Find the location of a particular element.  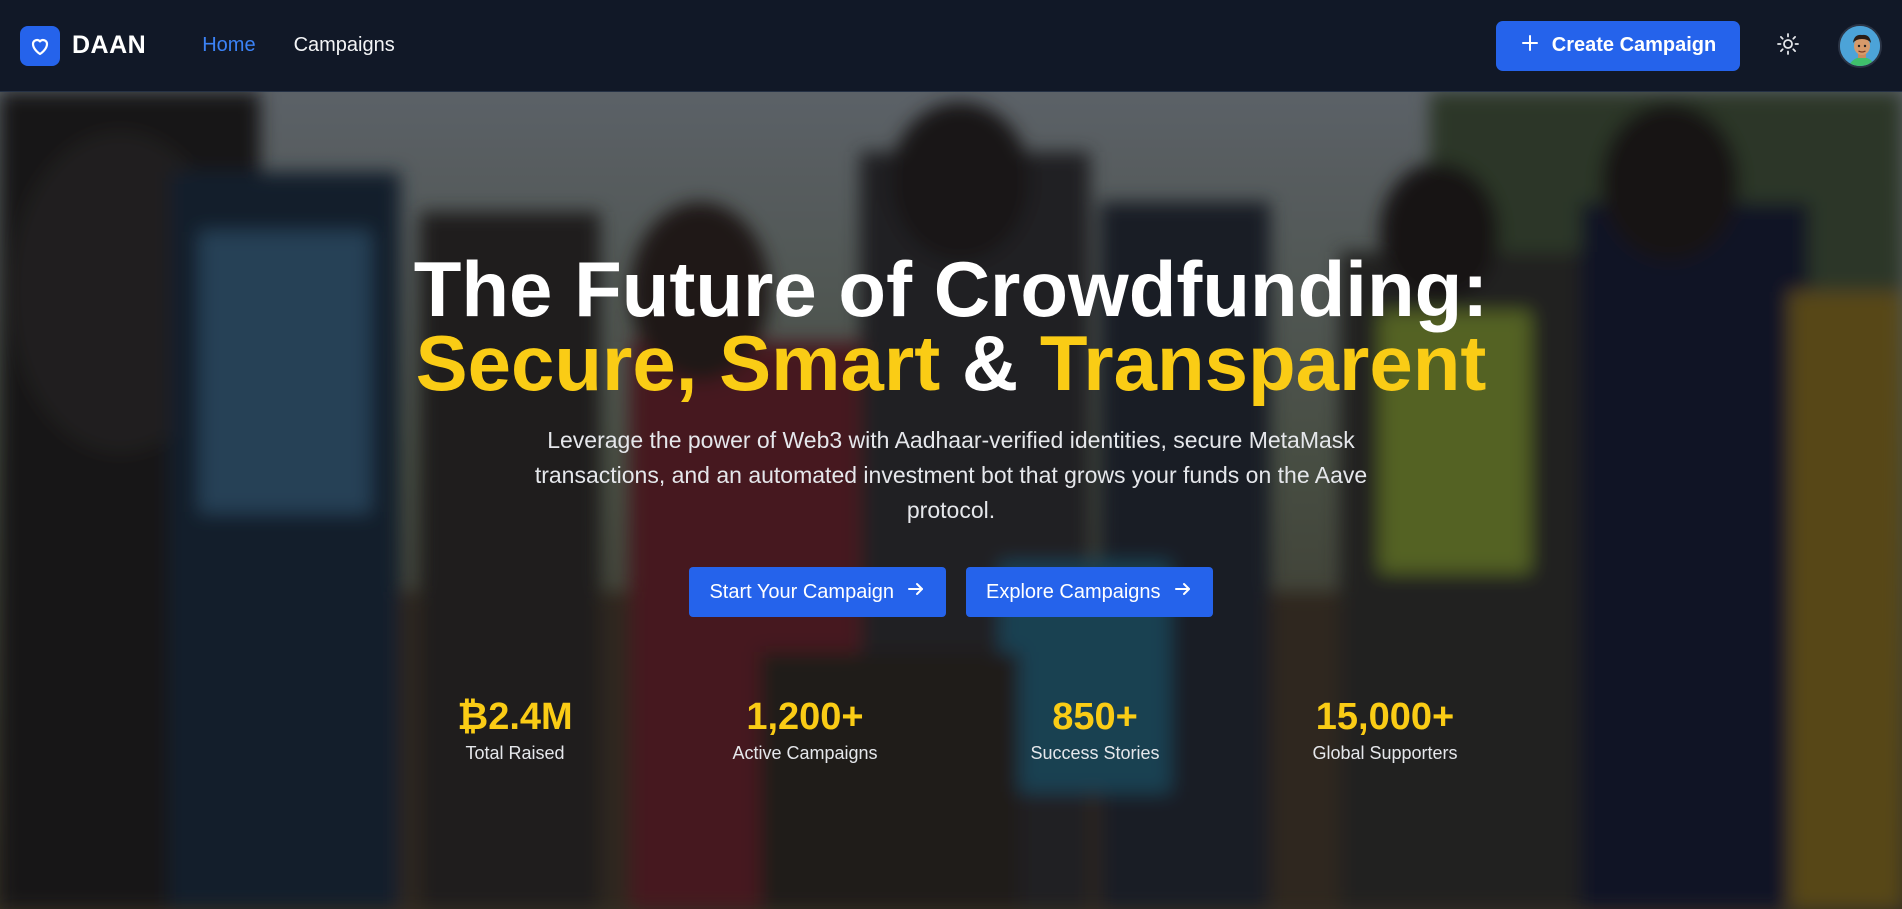

create-campaign-label: Create Campaign is located at coordinates (1634, 45).